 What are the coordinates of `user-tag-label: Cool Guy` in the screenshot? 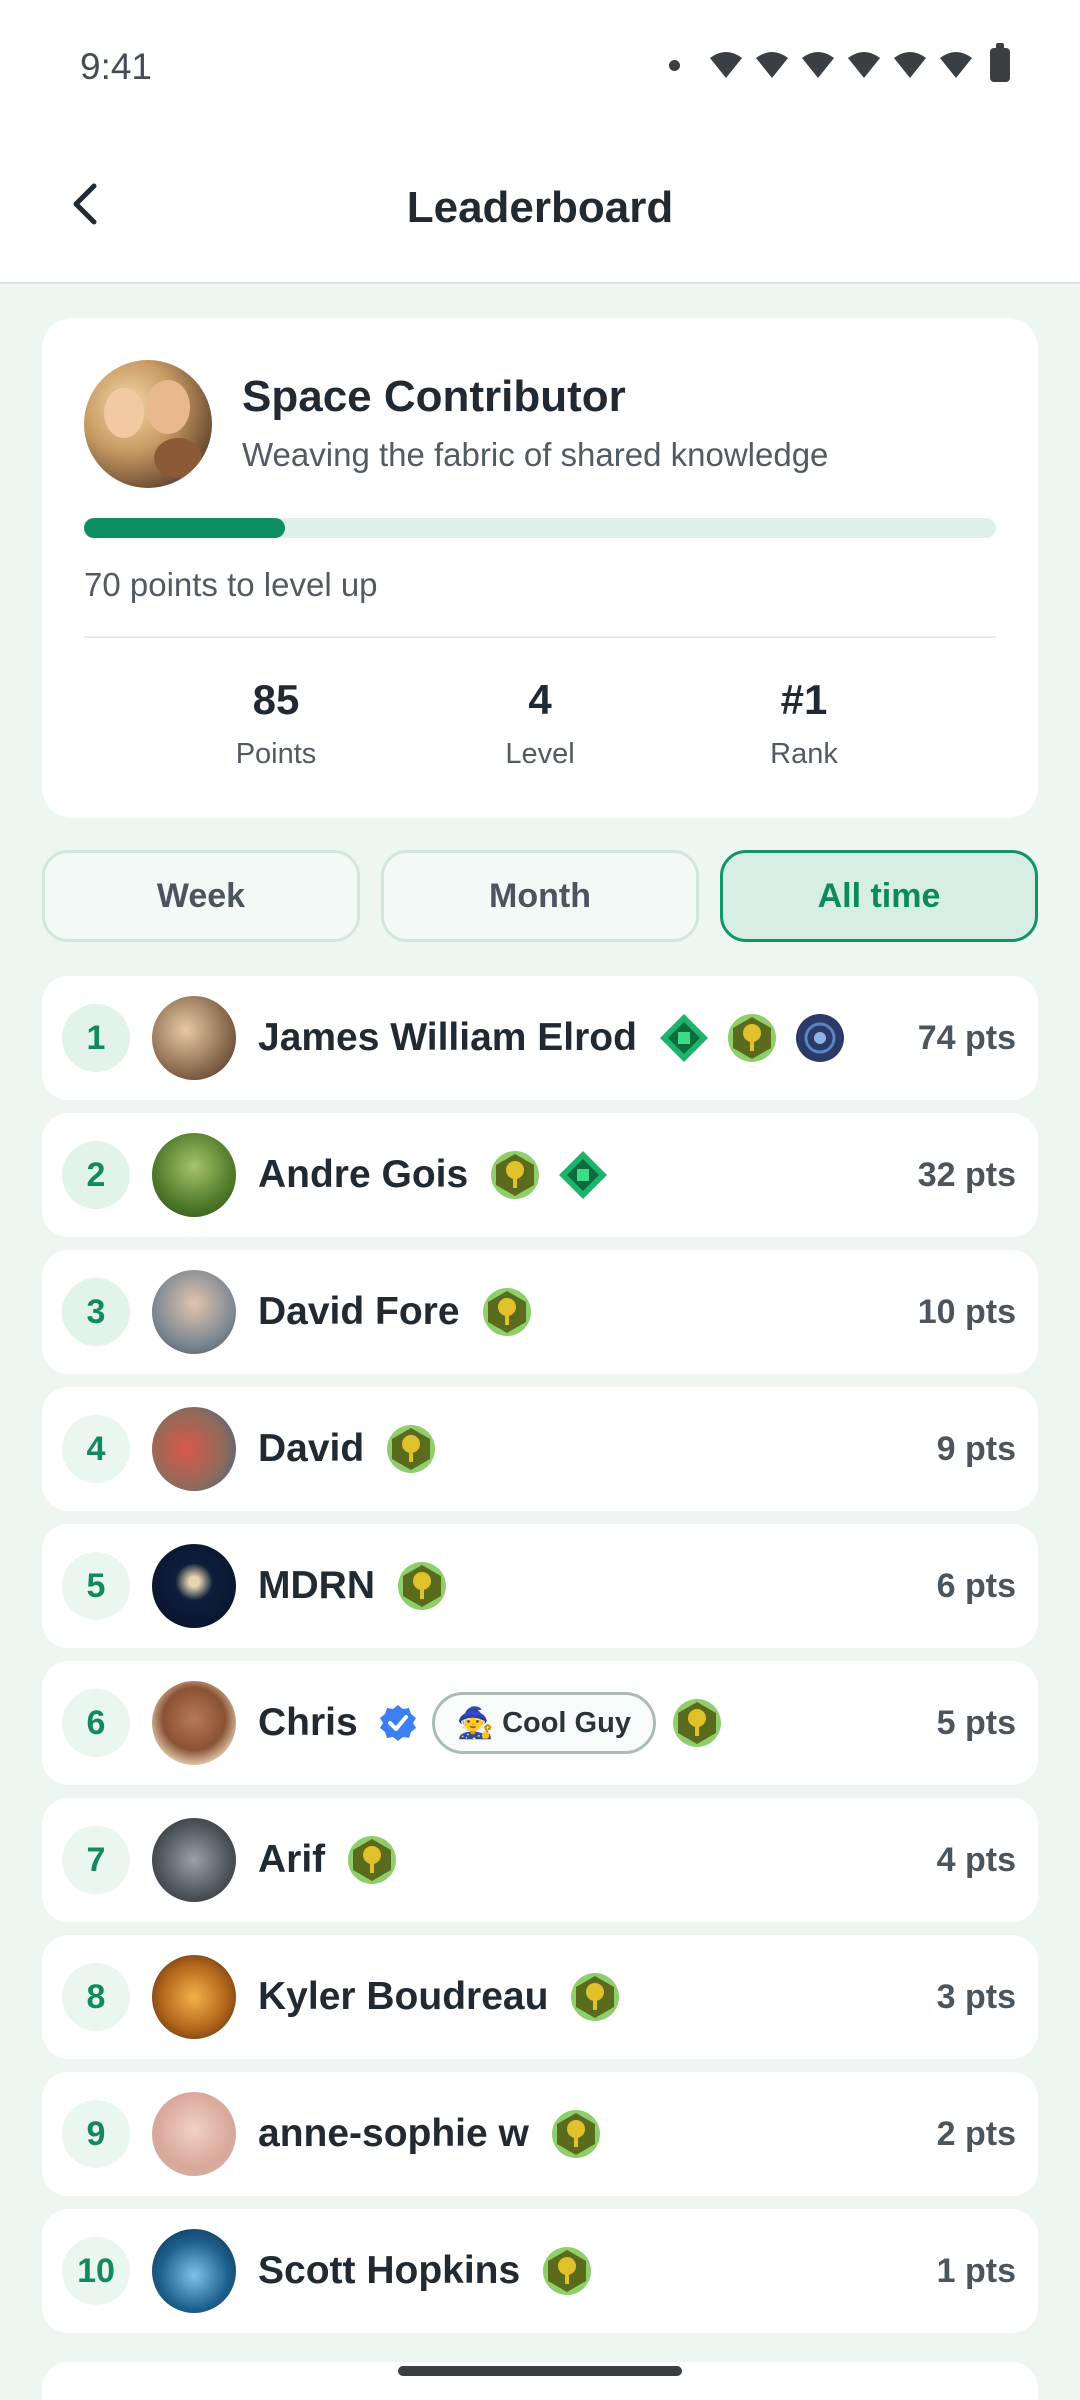 It's located at (566, 1722).